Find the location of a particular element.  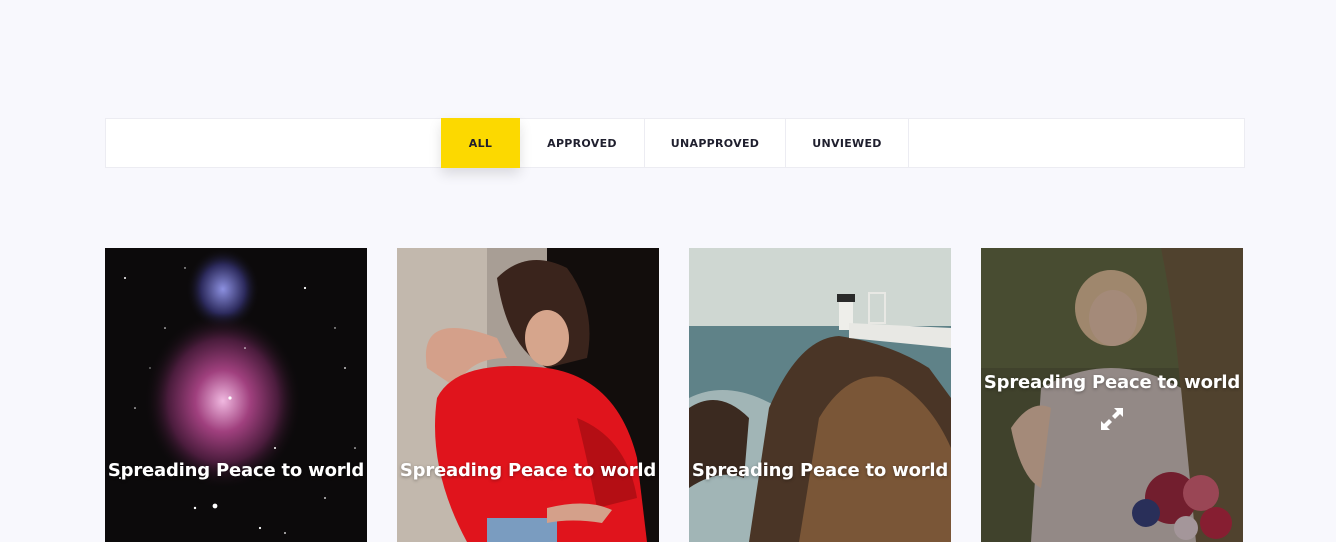

filter-tabs: ALL APPROVED UNAPPROVED UNVIEWED is located at coordinates (675, 143).